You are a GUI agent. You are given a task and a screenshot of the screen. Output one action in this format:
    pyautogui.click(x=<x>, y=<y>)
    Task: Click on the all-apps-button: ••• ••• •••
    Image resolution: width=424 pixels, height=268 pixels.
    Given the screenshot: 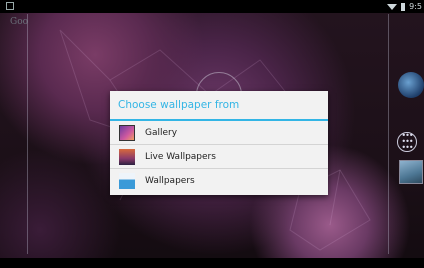 What is the action you would take?
    pyautogui.click(x=407, y=142)
    